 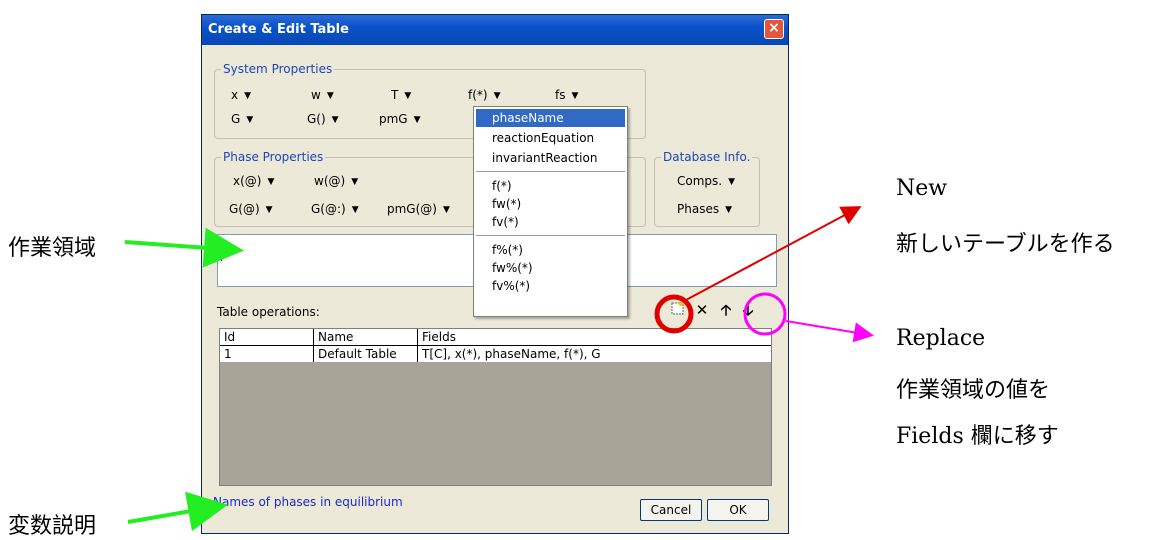 What do you see at coordinates (678, 310) in the screenshot?
I see `new-table-icon` at bounding box center [678, 310].